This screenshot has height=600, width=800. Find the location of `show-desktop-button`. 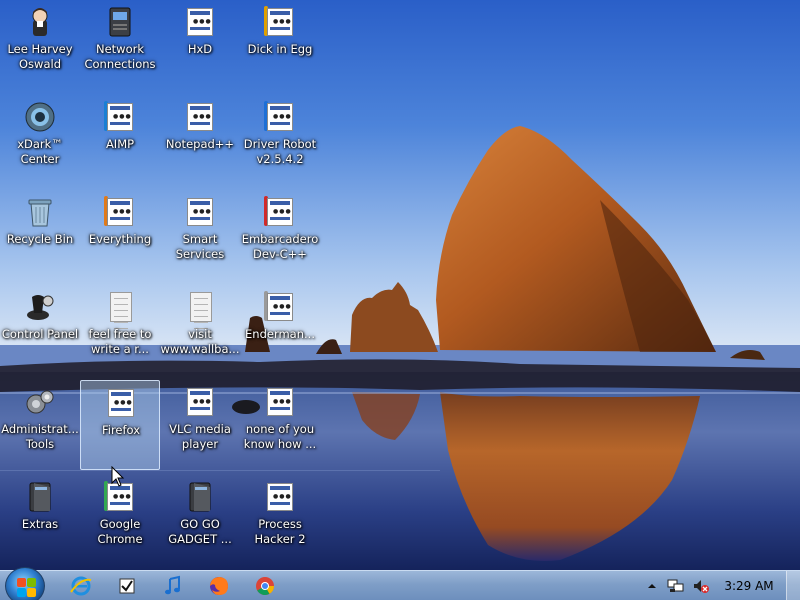

show-desktop-button is located at coordinates (793, 585).